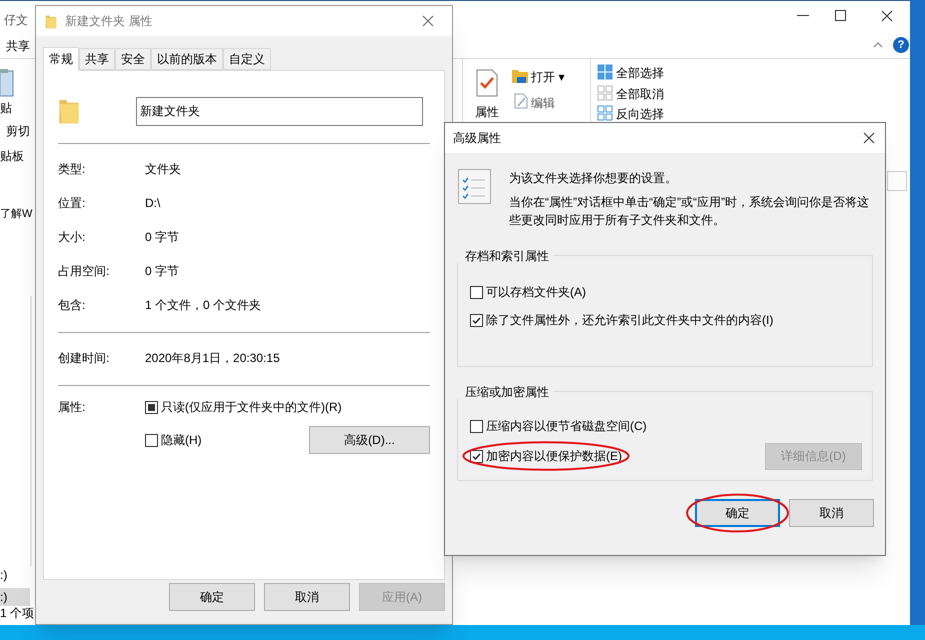 This screenshot has width=925, height=640. I want to click on checkbox-label: 压缩内容以便节省磁盘空间(C), so click(566, 426).